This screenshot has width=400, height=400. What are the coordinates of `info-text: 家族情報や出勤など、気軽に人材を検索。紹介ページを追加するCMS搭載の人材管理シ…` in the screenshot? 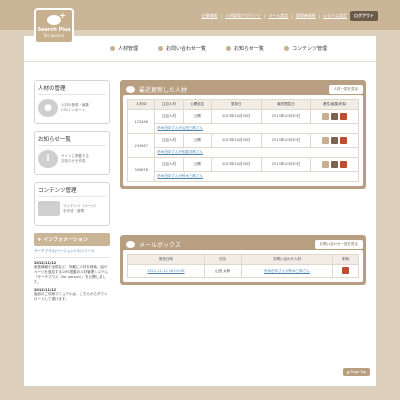 It's located at (71, 274).